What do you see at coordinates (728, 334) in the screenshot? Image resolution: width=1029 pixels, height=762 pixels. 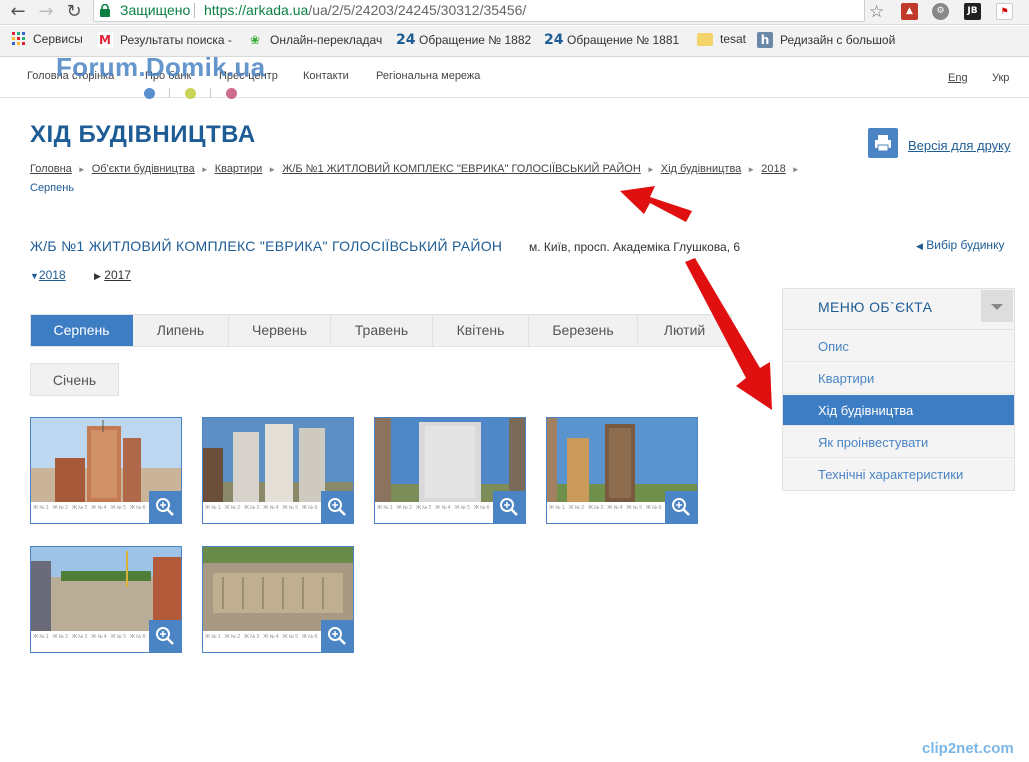 I see `red-arrow-down` at bounding box center [728, 334].